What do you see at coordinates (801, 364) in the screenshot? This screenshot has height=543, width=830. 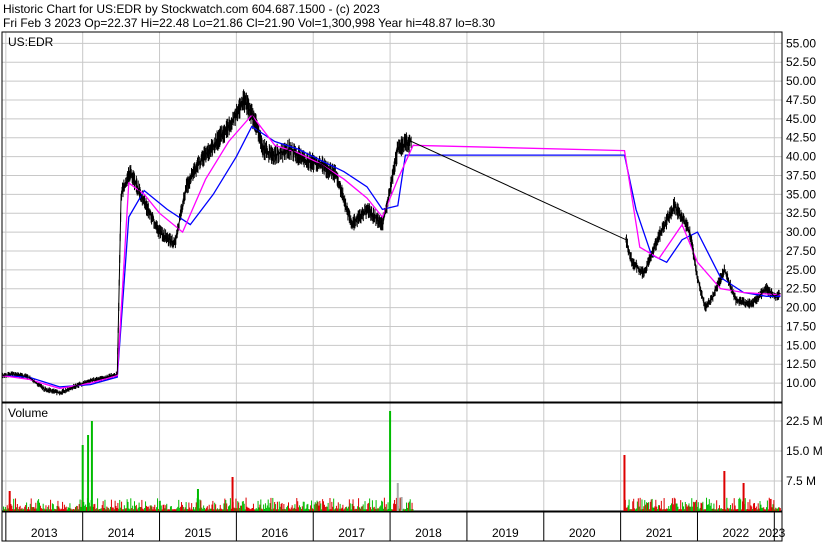 I see `price-y-tick-label: 12.50` at bounding box center [801, 364].